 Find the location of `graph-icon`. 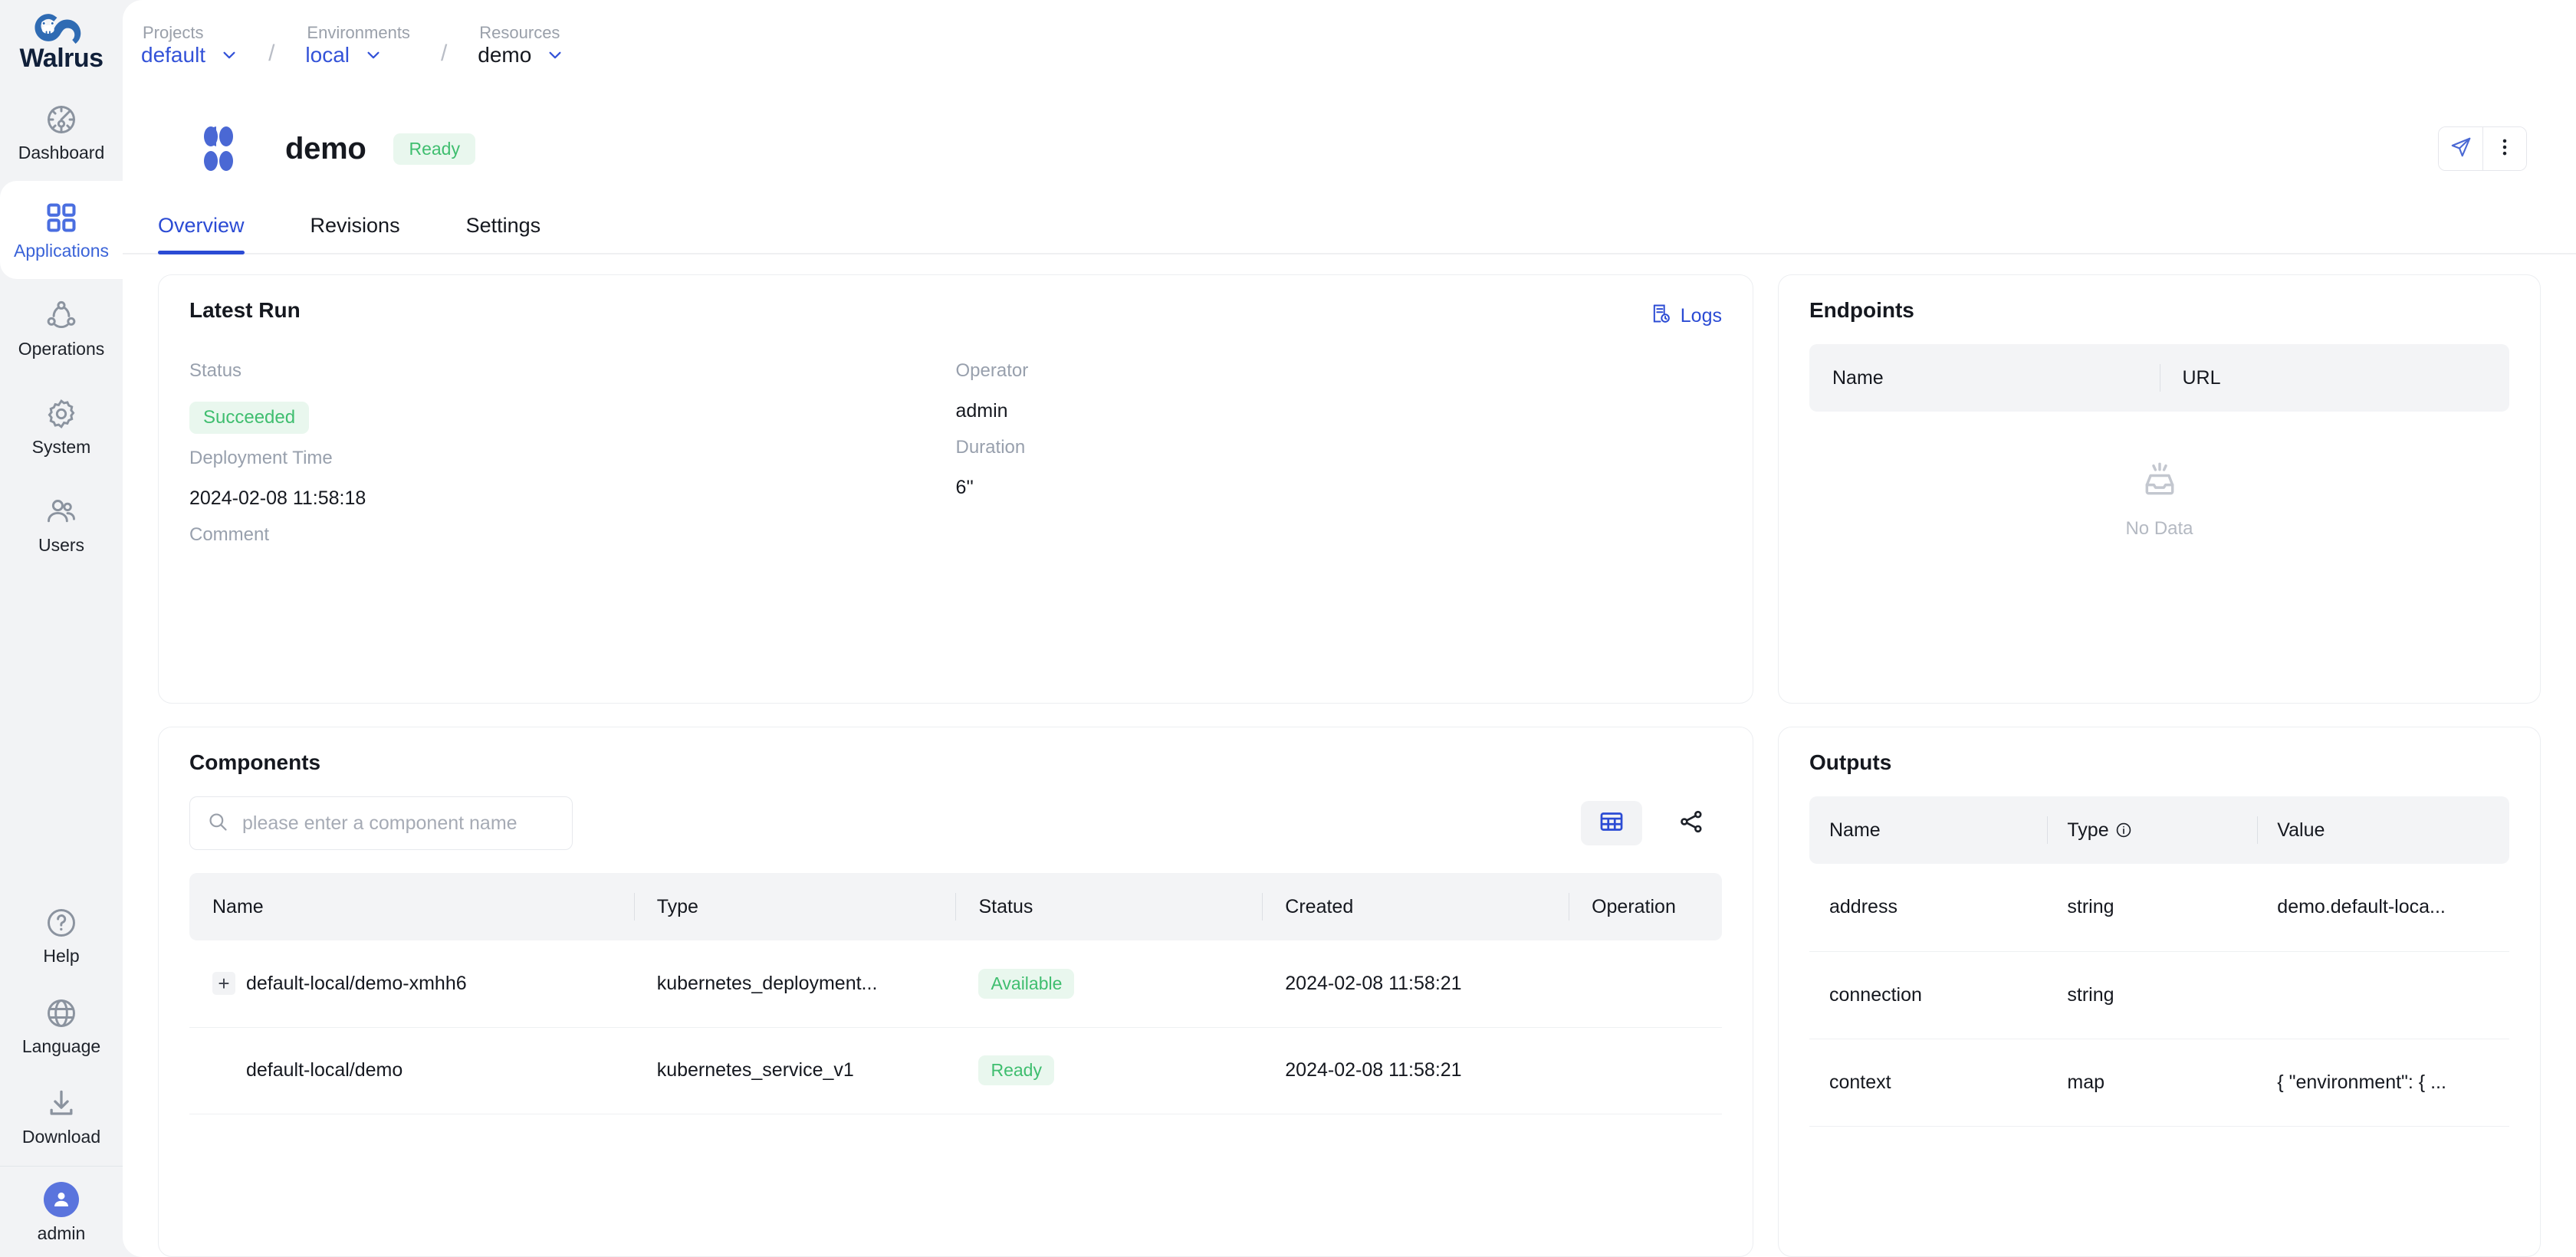

graph-icon is located at coordinates (1691, 824).